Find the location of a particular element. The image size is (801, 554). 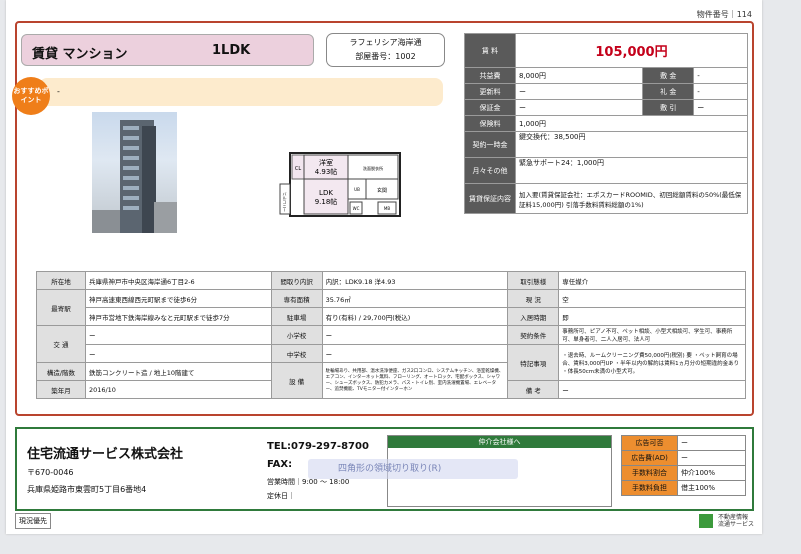

tsukiji-label: 月々その他 is located at coordinates (490, 170).